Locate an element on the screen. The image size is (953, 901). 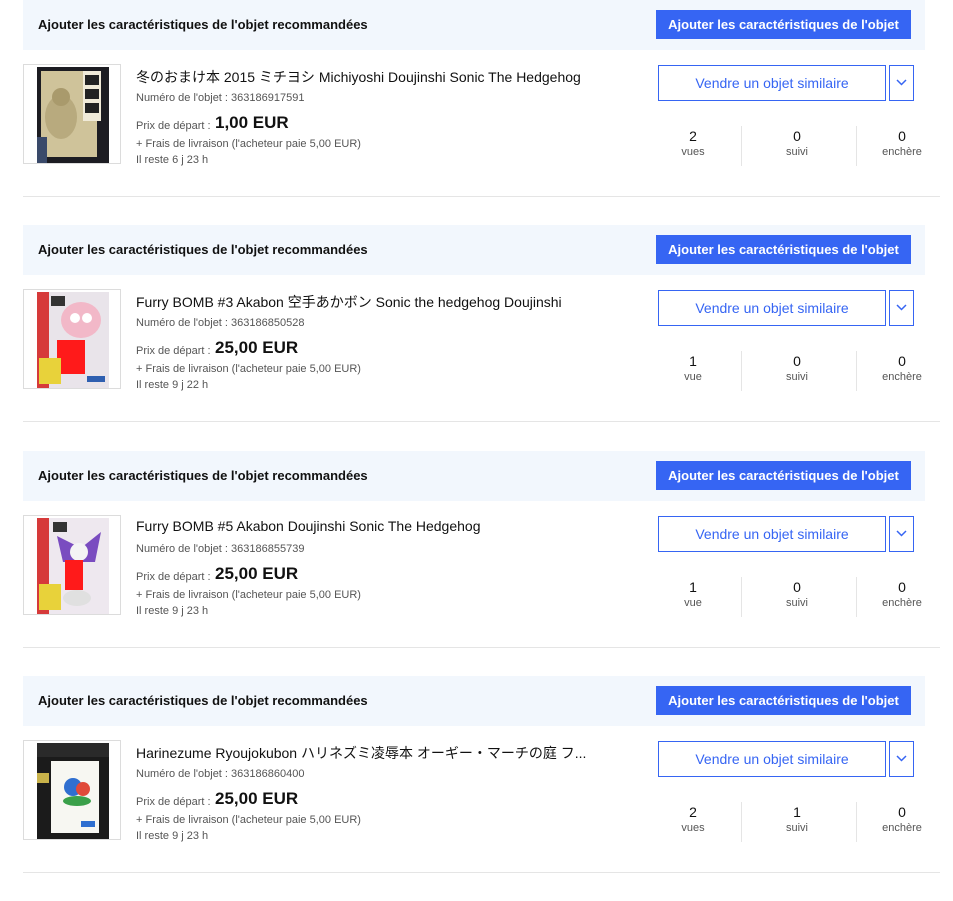
item-number: Numéro de l'objet : 363186855739 is located at coordinates (220, 549).